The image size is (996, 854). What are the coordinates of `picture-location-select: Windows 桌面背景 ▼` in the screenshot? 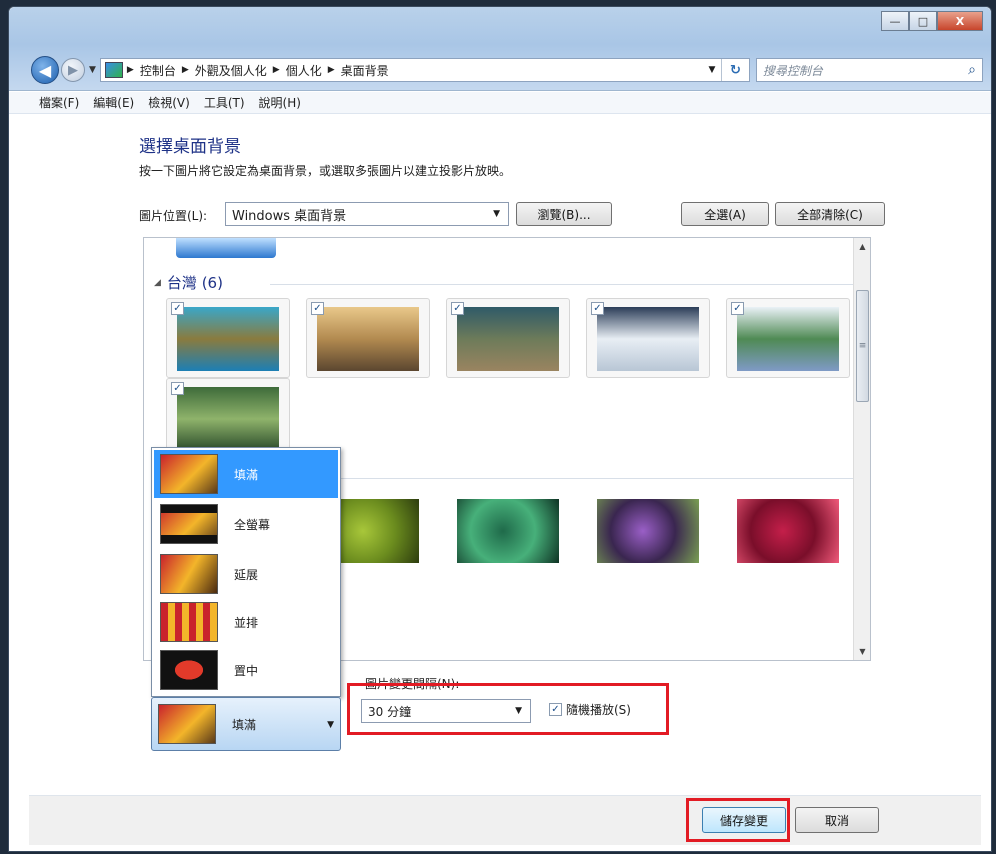 It's located at (367, 214).